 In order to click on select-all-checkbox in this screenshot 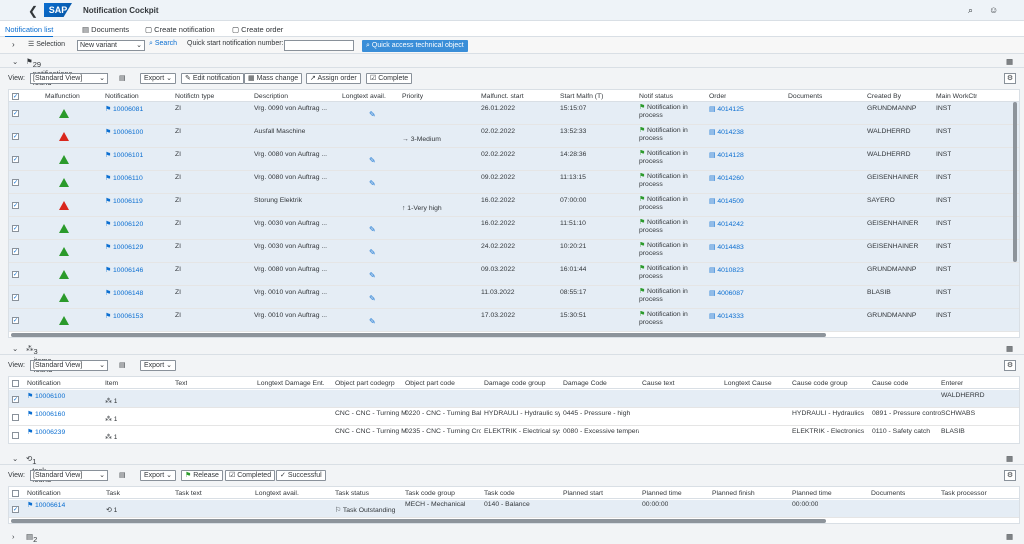, I will do `click(15, 493)`.